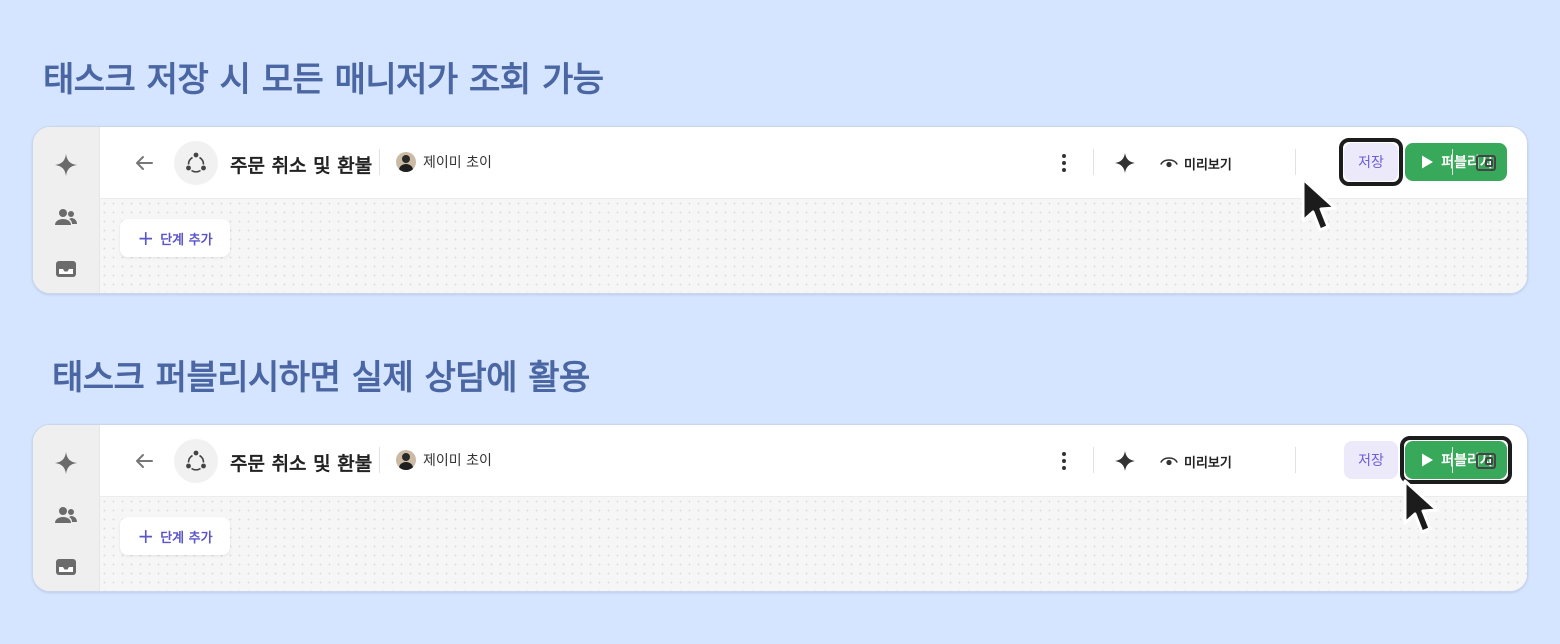 This screenshot has height=644, width=1560. What do you see at coordinates (321, 378) in the screenshot?
I see `heading-publish: 태스크 퍼블리시하면 실제 상담에 활용` at bounding box center [321, 378].